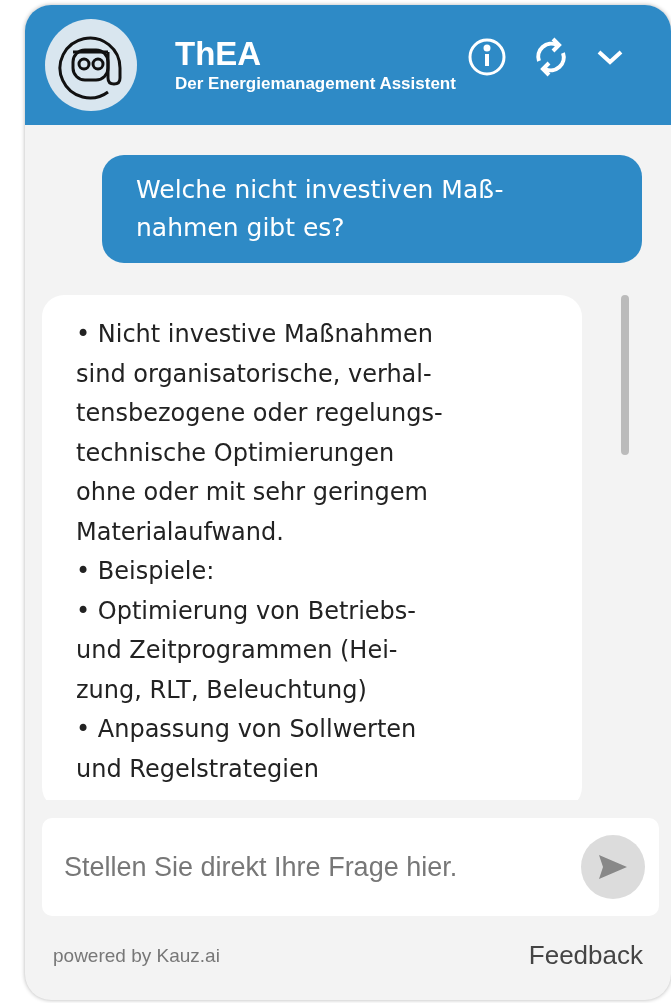 Image resolution: width=671 pixels, height=1003 pixels. What do you see at coordinates (372, 209) in the screenshot?
I see `user-message: Welche nicht investiven Maß- nahmen gibt es?` at bounding box center [372, 209].